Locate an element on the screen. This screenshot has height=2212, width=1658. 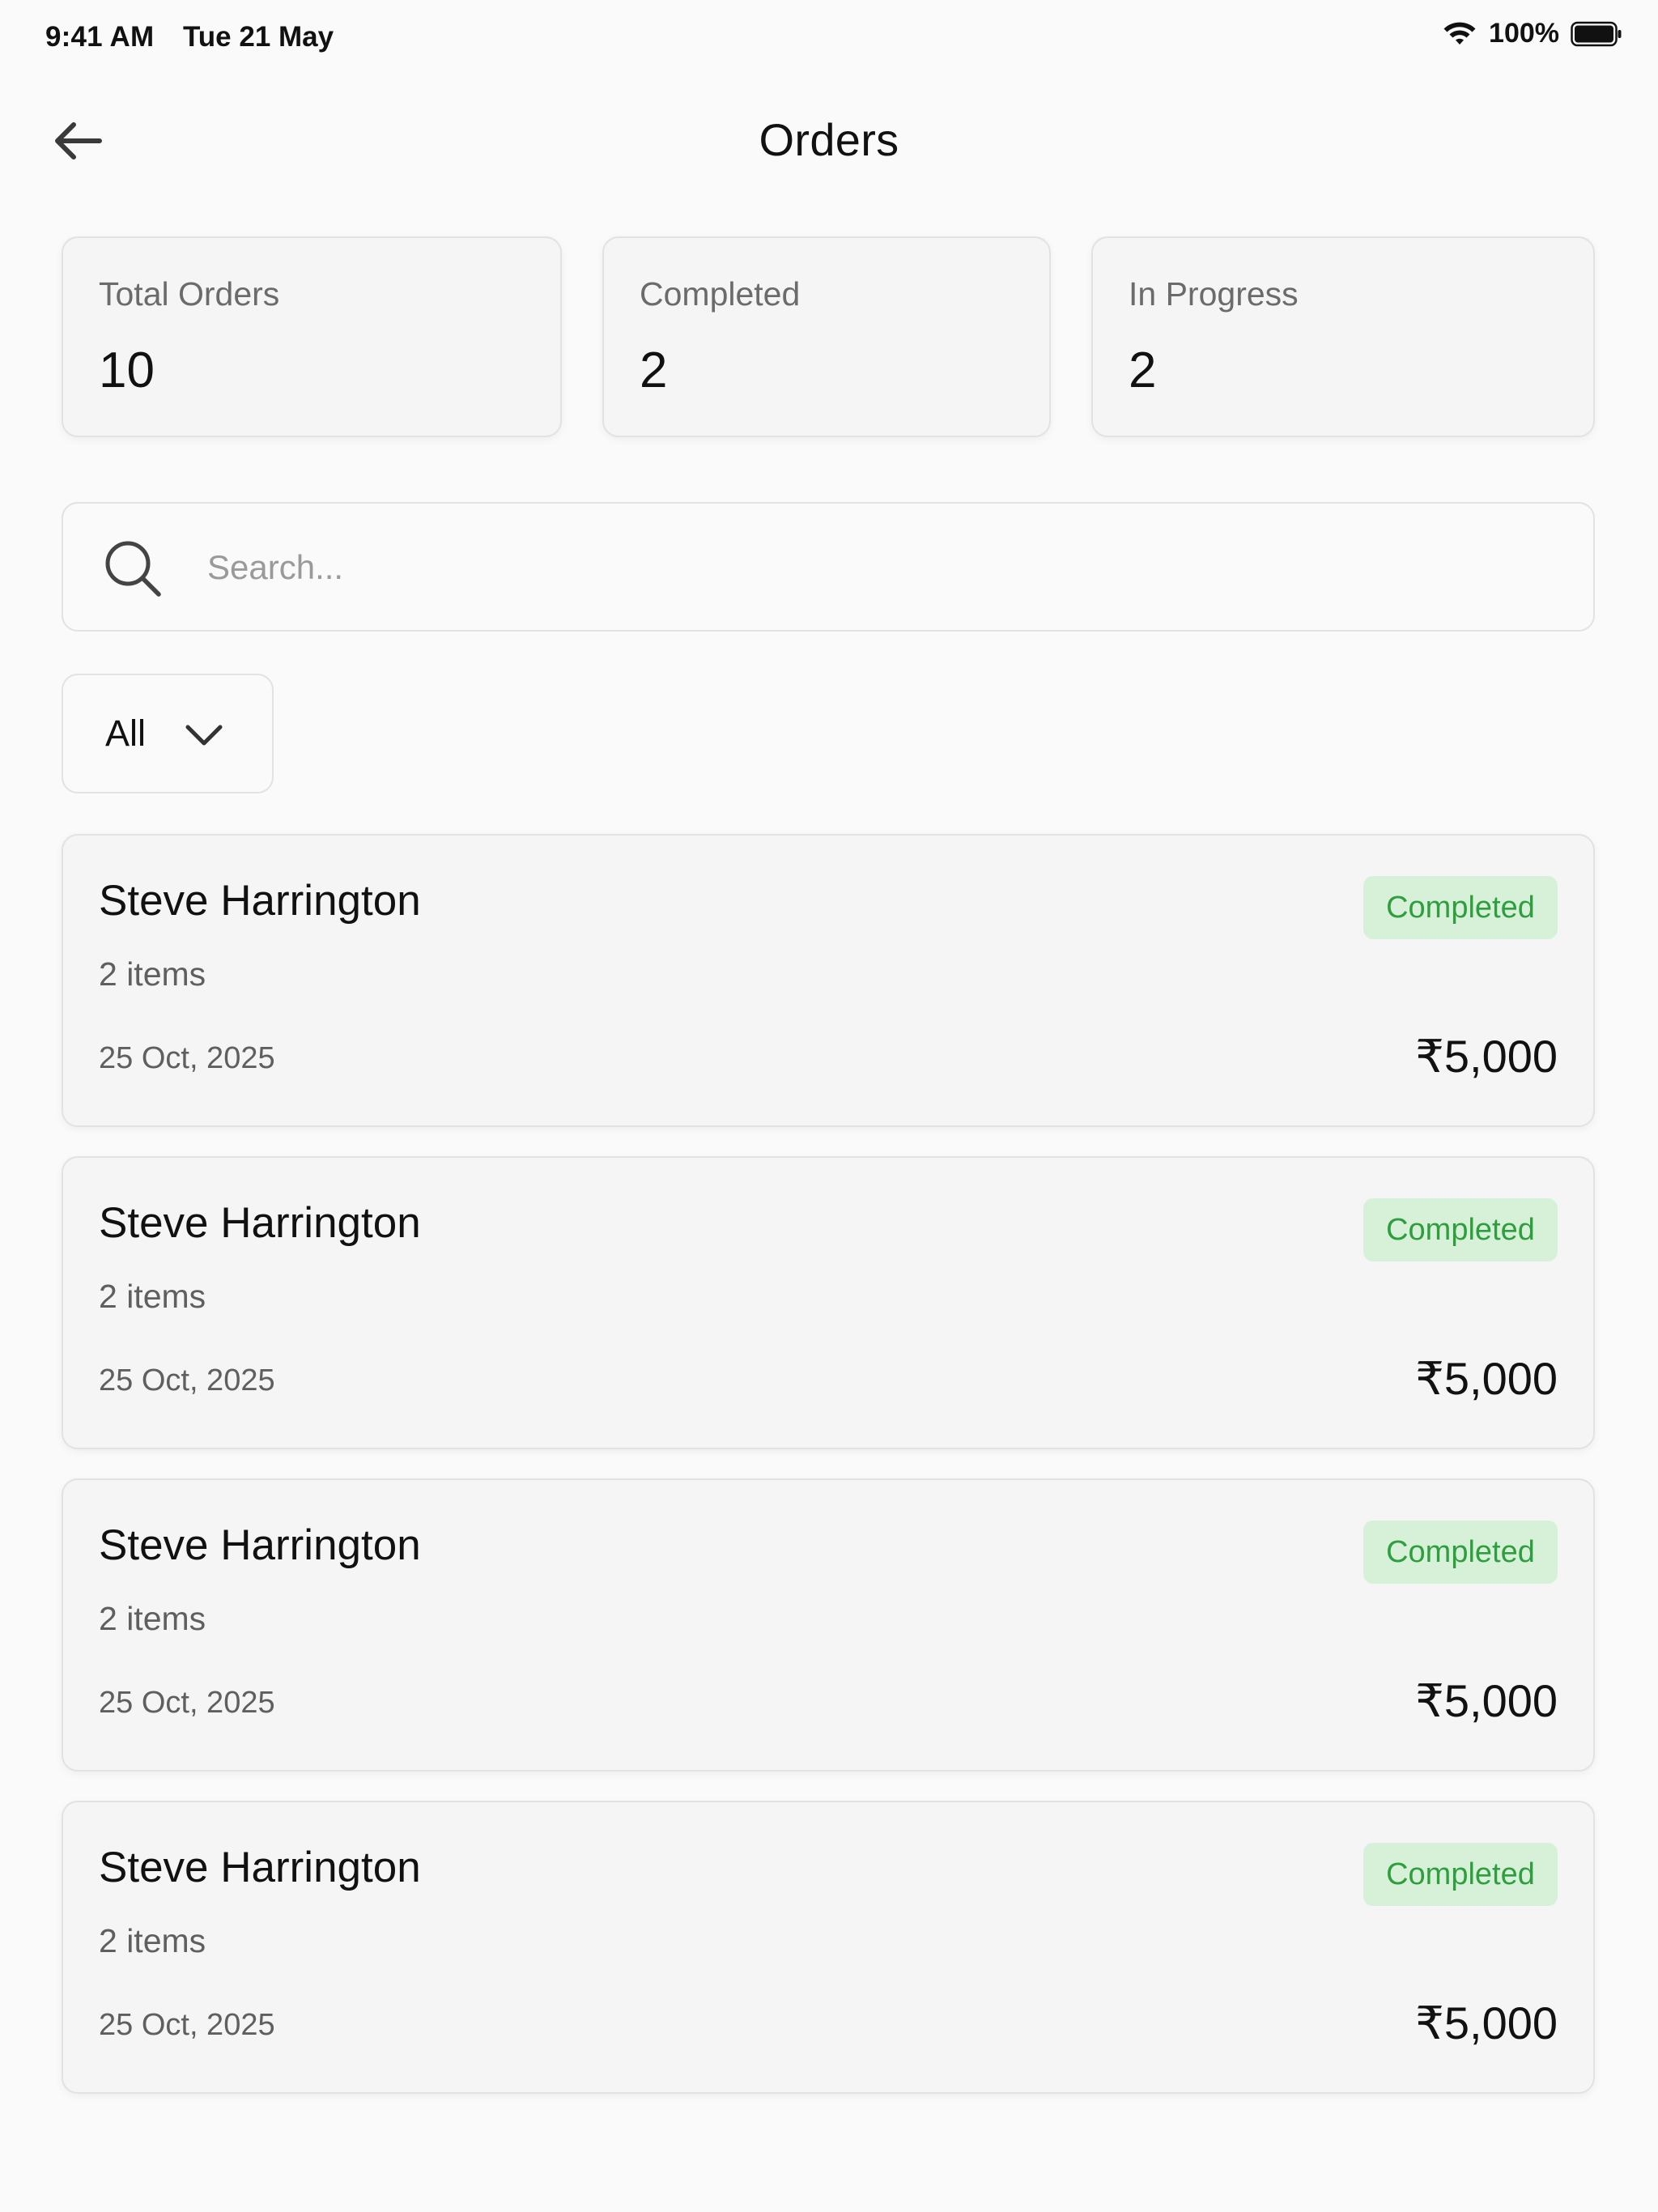
search-icon is located at coordinates (133, 569).